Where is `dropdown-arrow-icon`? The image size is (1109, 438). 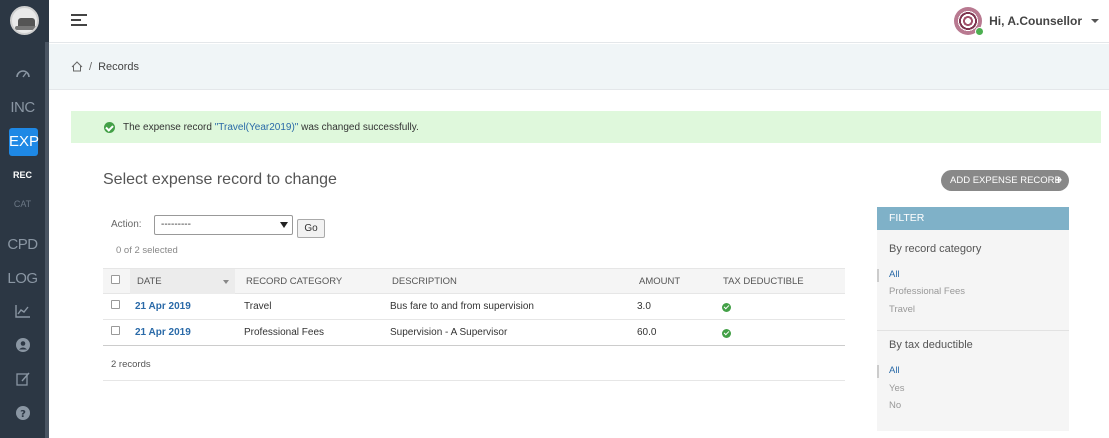
dropdown-arrow-icon is located at coordinates (284, 225).